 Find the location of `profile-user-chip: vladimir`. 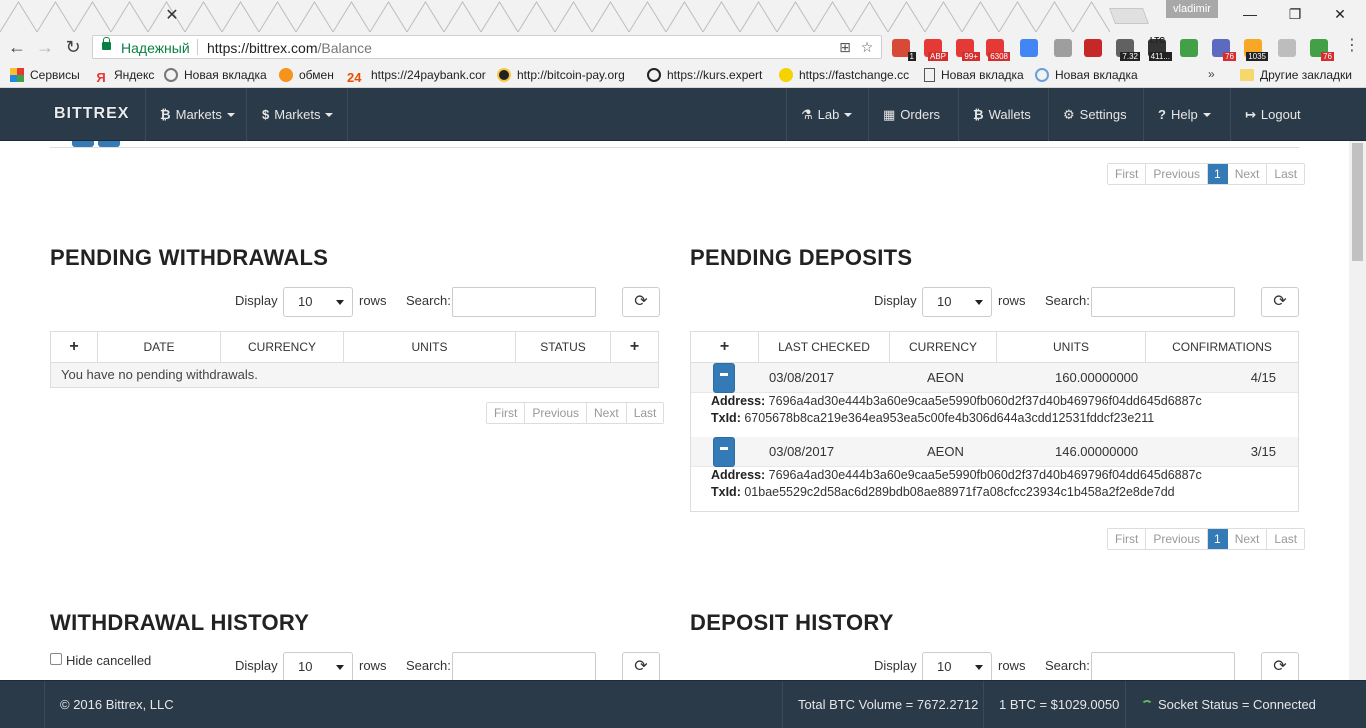

profile-user-chip: vladimir is located at coordinates (1192, 9).